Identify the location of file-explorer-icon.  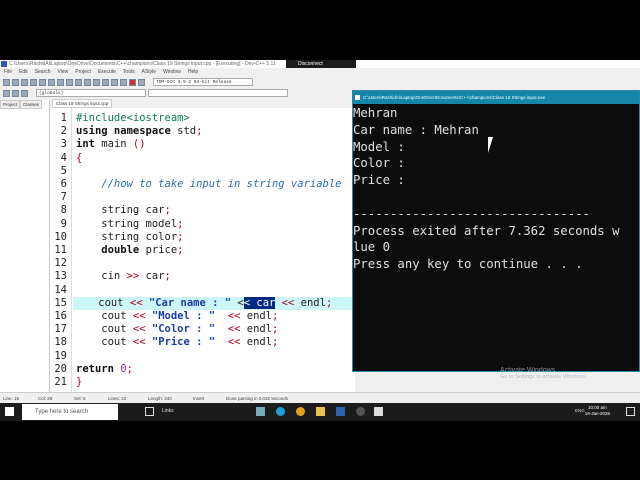
(320, 411).